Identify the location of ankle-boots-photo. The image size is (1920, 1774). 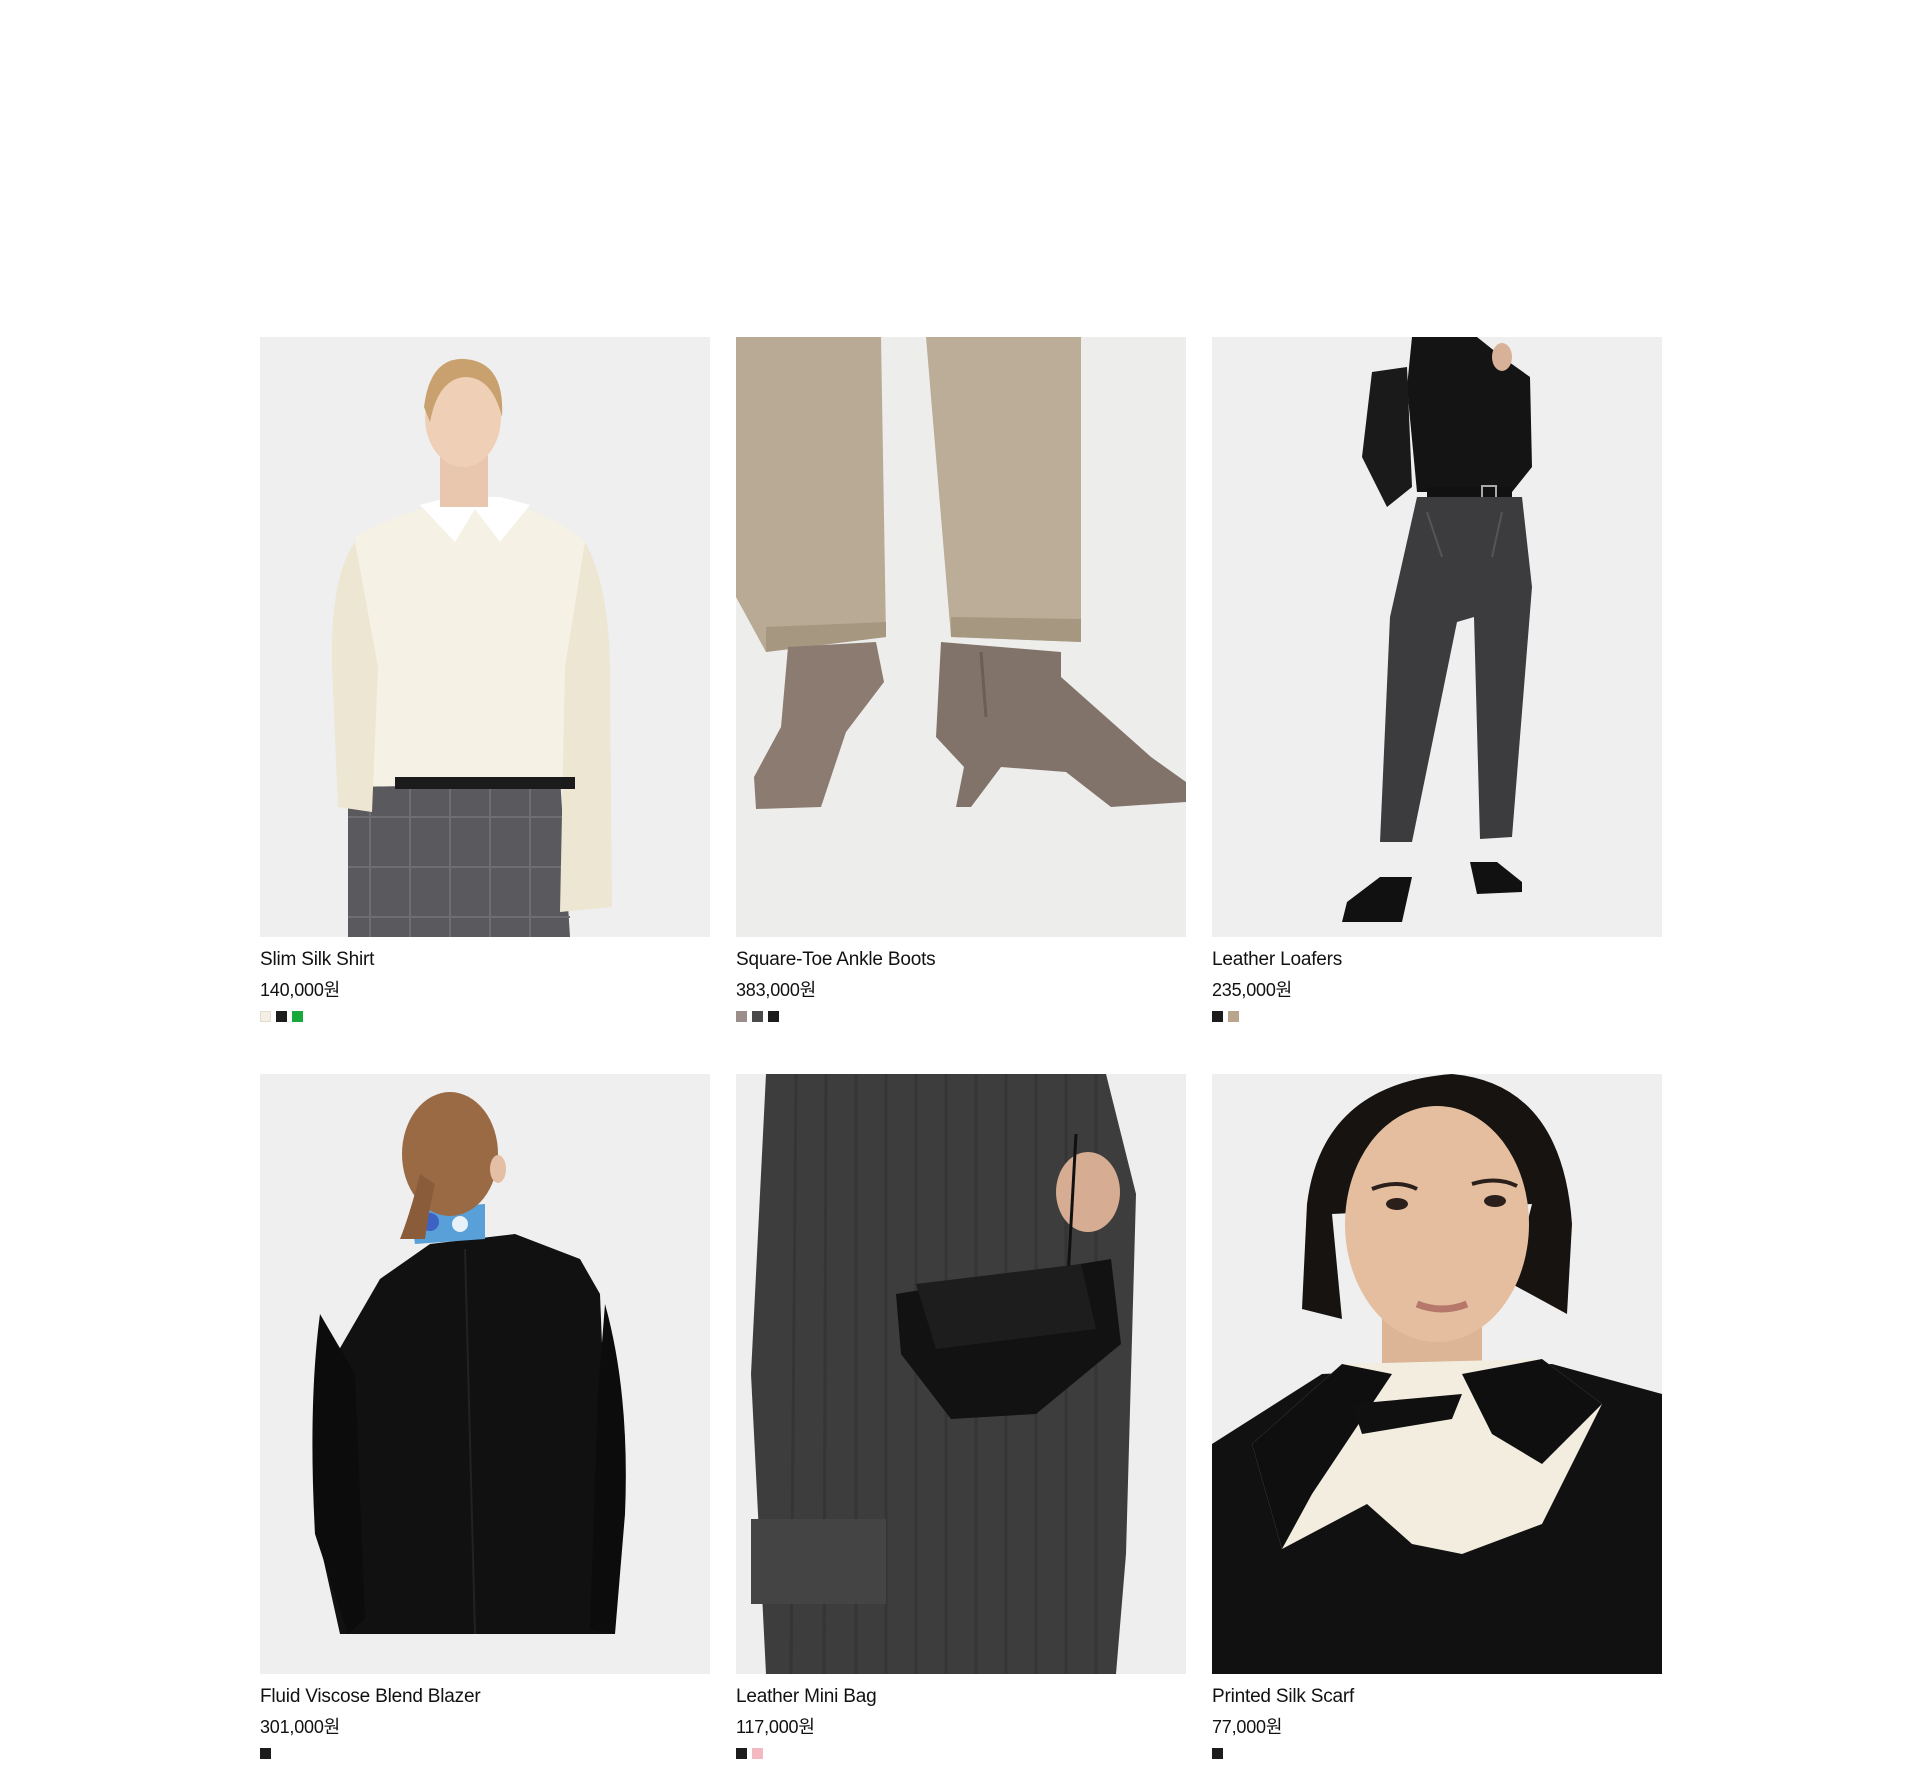
(961, 637).